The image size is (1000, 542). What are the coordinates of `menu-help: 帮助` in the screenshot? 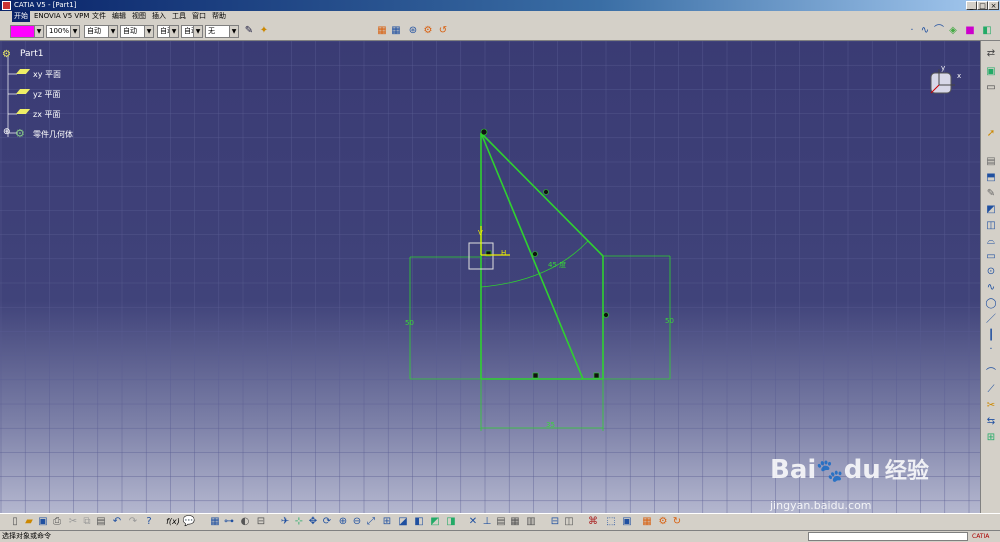 It's located at (219, 16).